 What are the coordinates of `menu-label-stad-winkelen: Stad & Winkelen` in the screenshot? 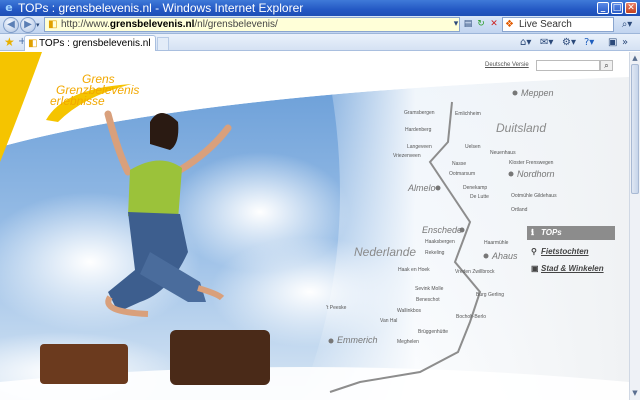 It's located at (572, 268).